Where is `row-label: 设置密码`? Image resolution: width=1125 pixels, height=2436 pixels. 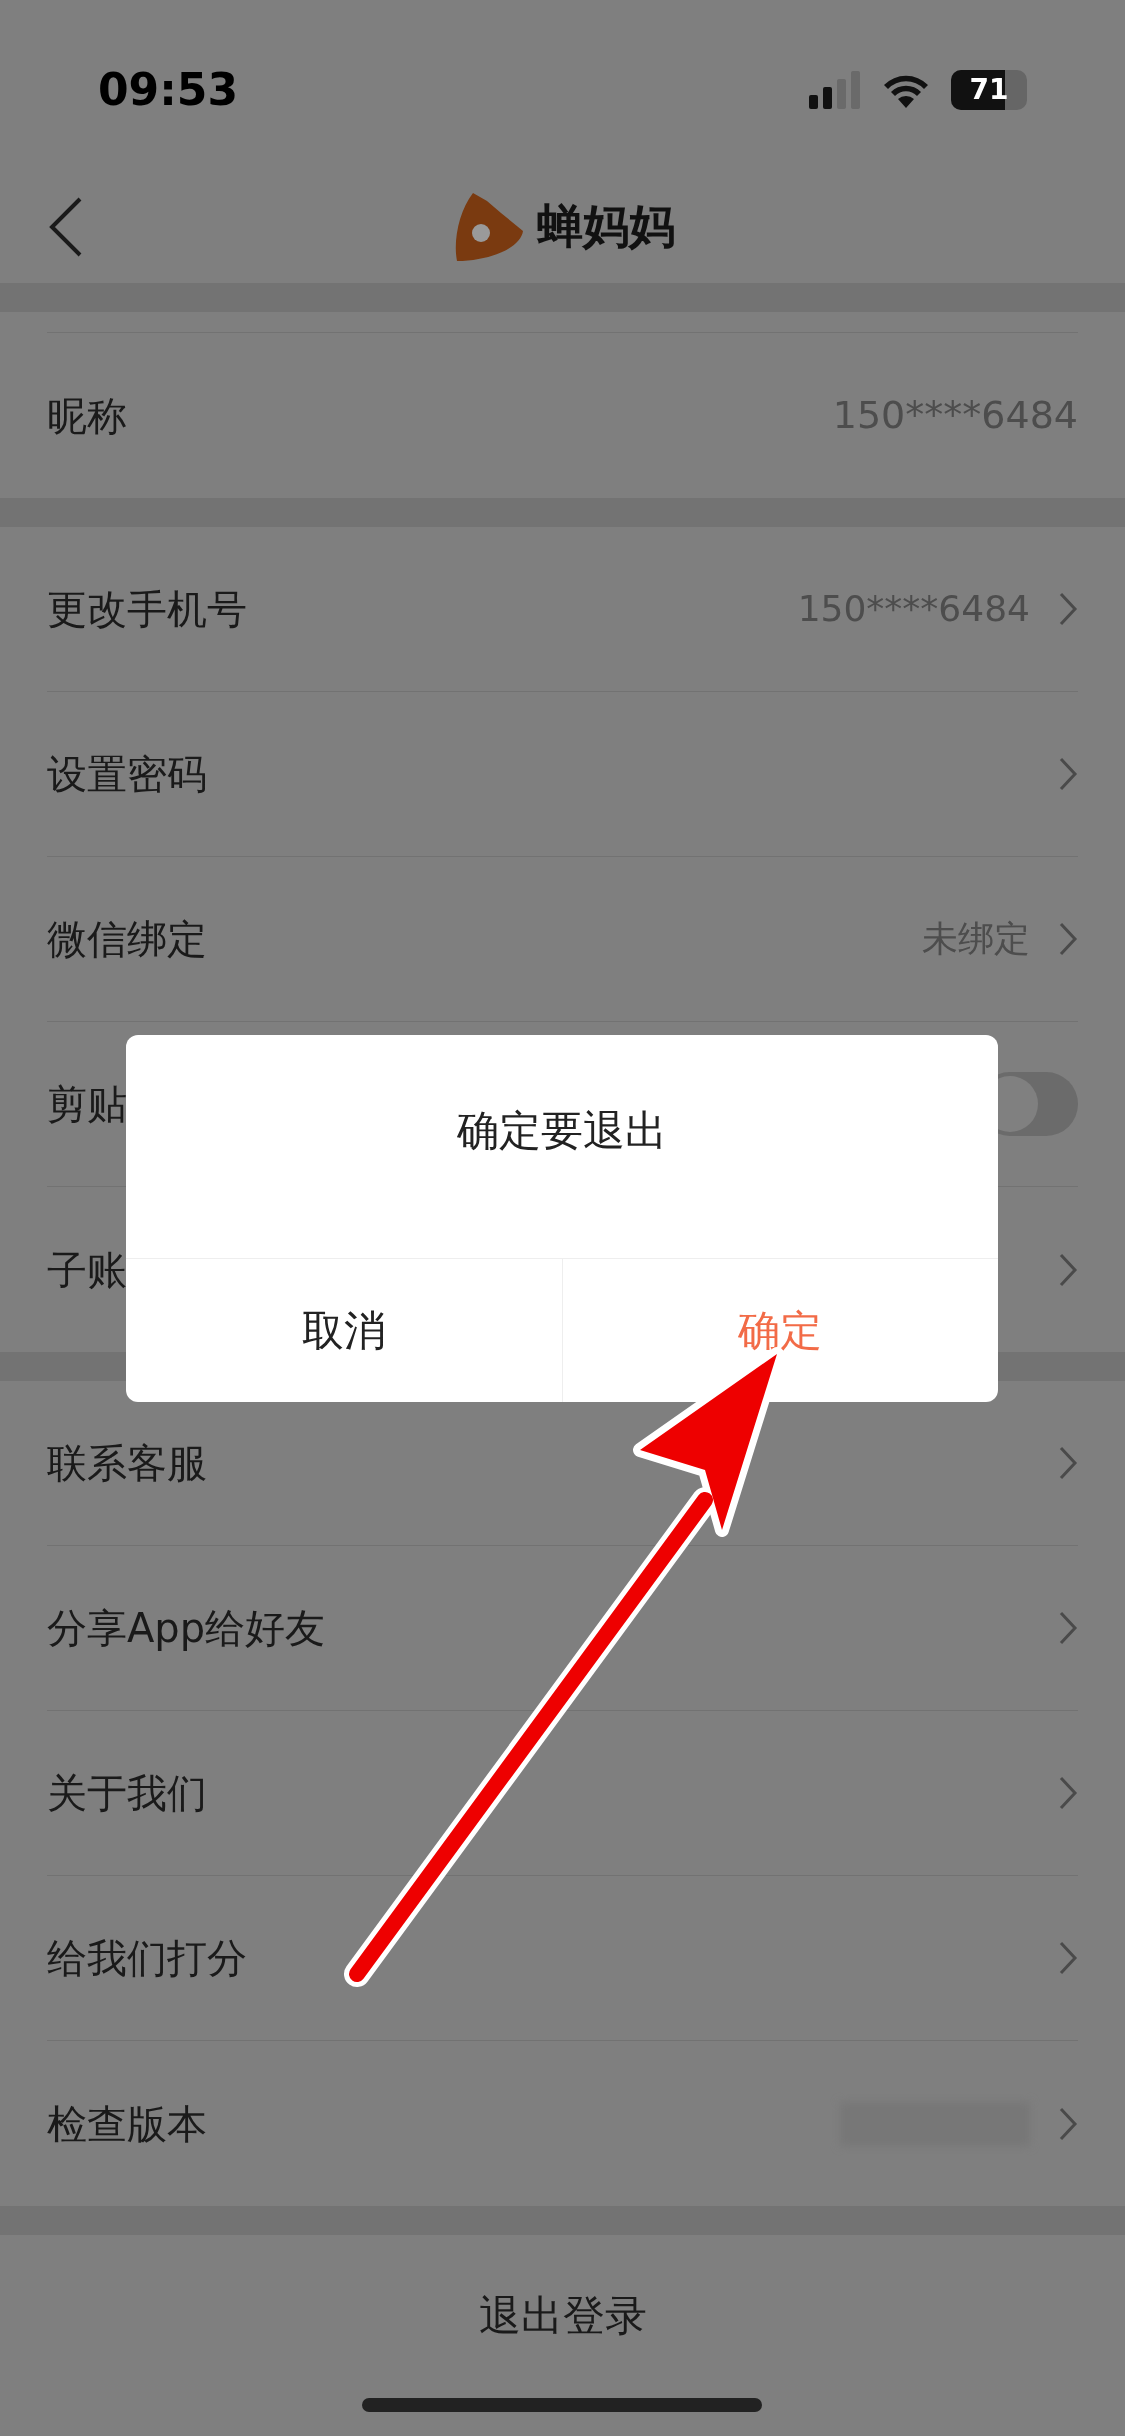 row-label: 设置密码 is located at coordinates (127, 774).